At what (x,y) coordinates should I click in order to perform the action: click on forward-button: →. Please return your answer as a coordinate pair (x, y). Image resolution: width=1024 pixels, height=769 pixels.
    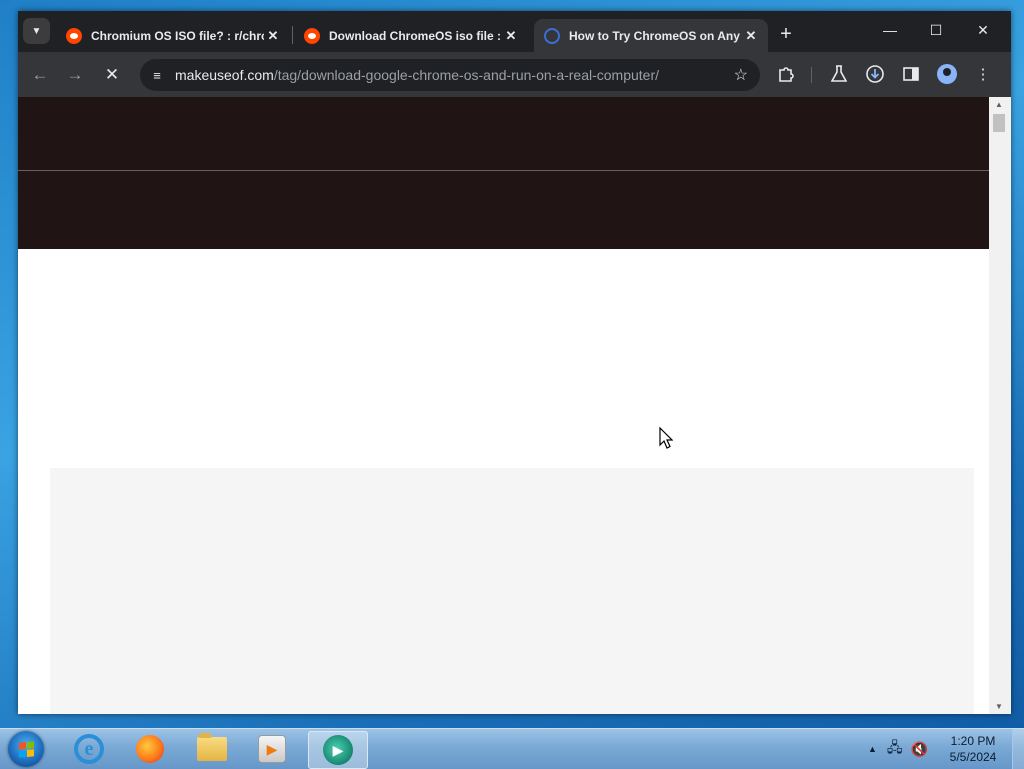
    Looking at the image, I should click on (75, 75).